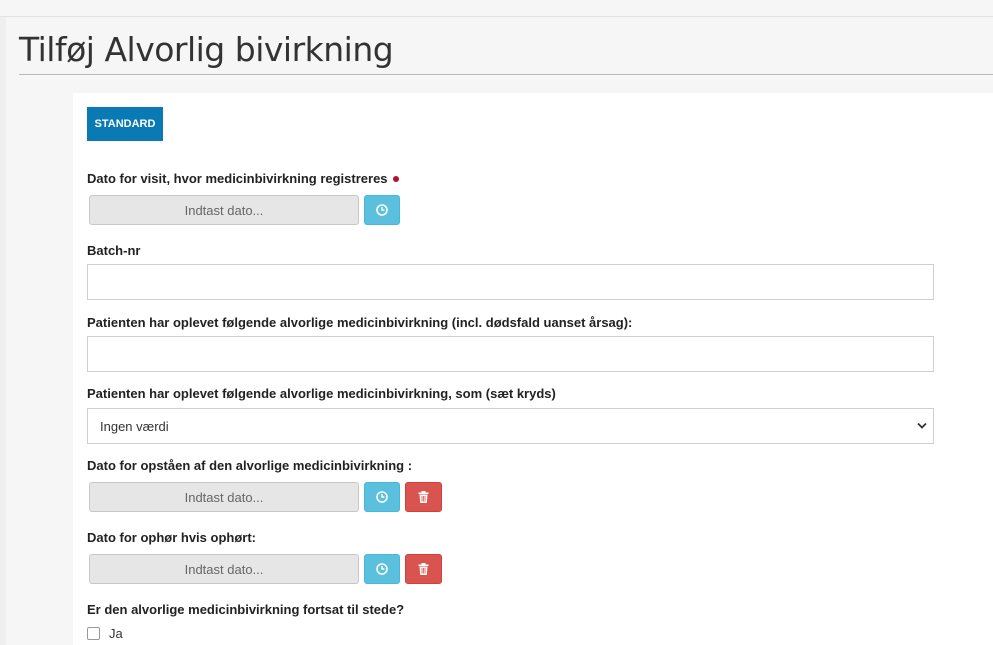 The image size is (993, 645). Describe the element at coordinates (3, 331) in the screenshot. I see `left-sidebar-strip` at that location.